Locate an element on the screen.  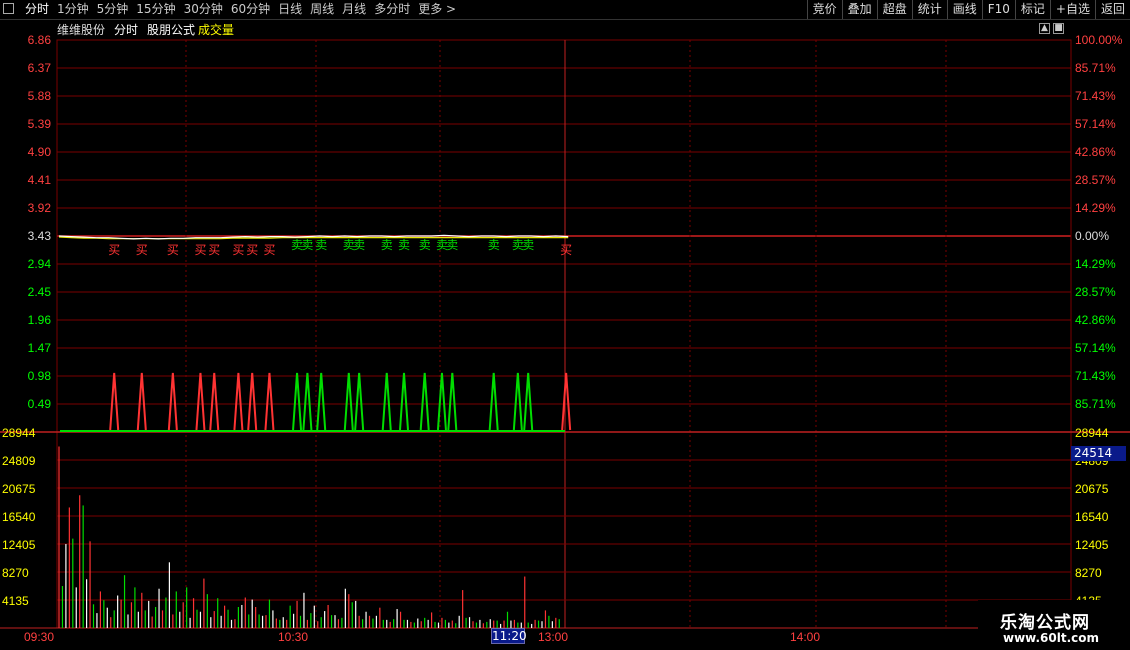
price-axis-label: 5.88 is located at coordinates (40, 96).